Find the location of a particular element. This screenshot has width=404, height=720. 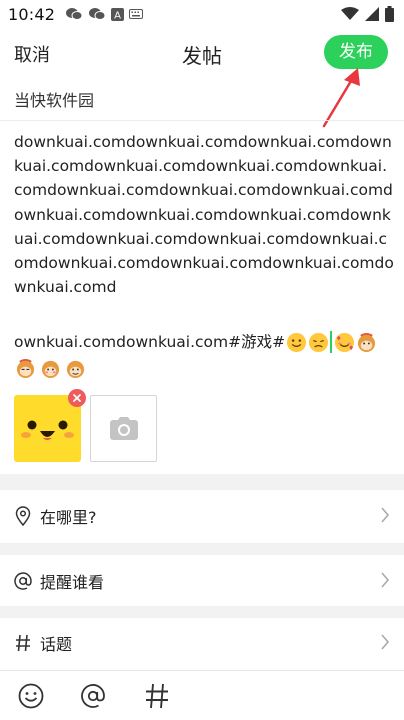

post-body-last-line: ownkuai.comdownkuai.com#游戏# is located at coordinates (150, 342).